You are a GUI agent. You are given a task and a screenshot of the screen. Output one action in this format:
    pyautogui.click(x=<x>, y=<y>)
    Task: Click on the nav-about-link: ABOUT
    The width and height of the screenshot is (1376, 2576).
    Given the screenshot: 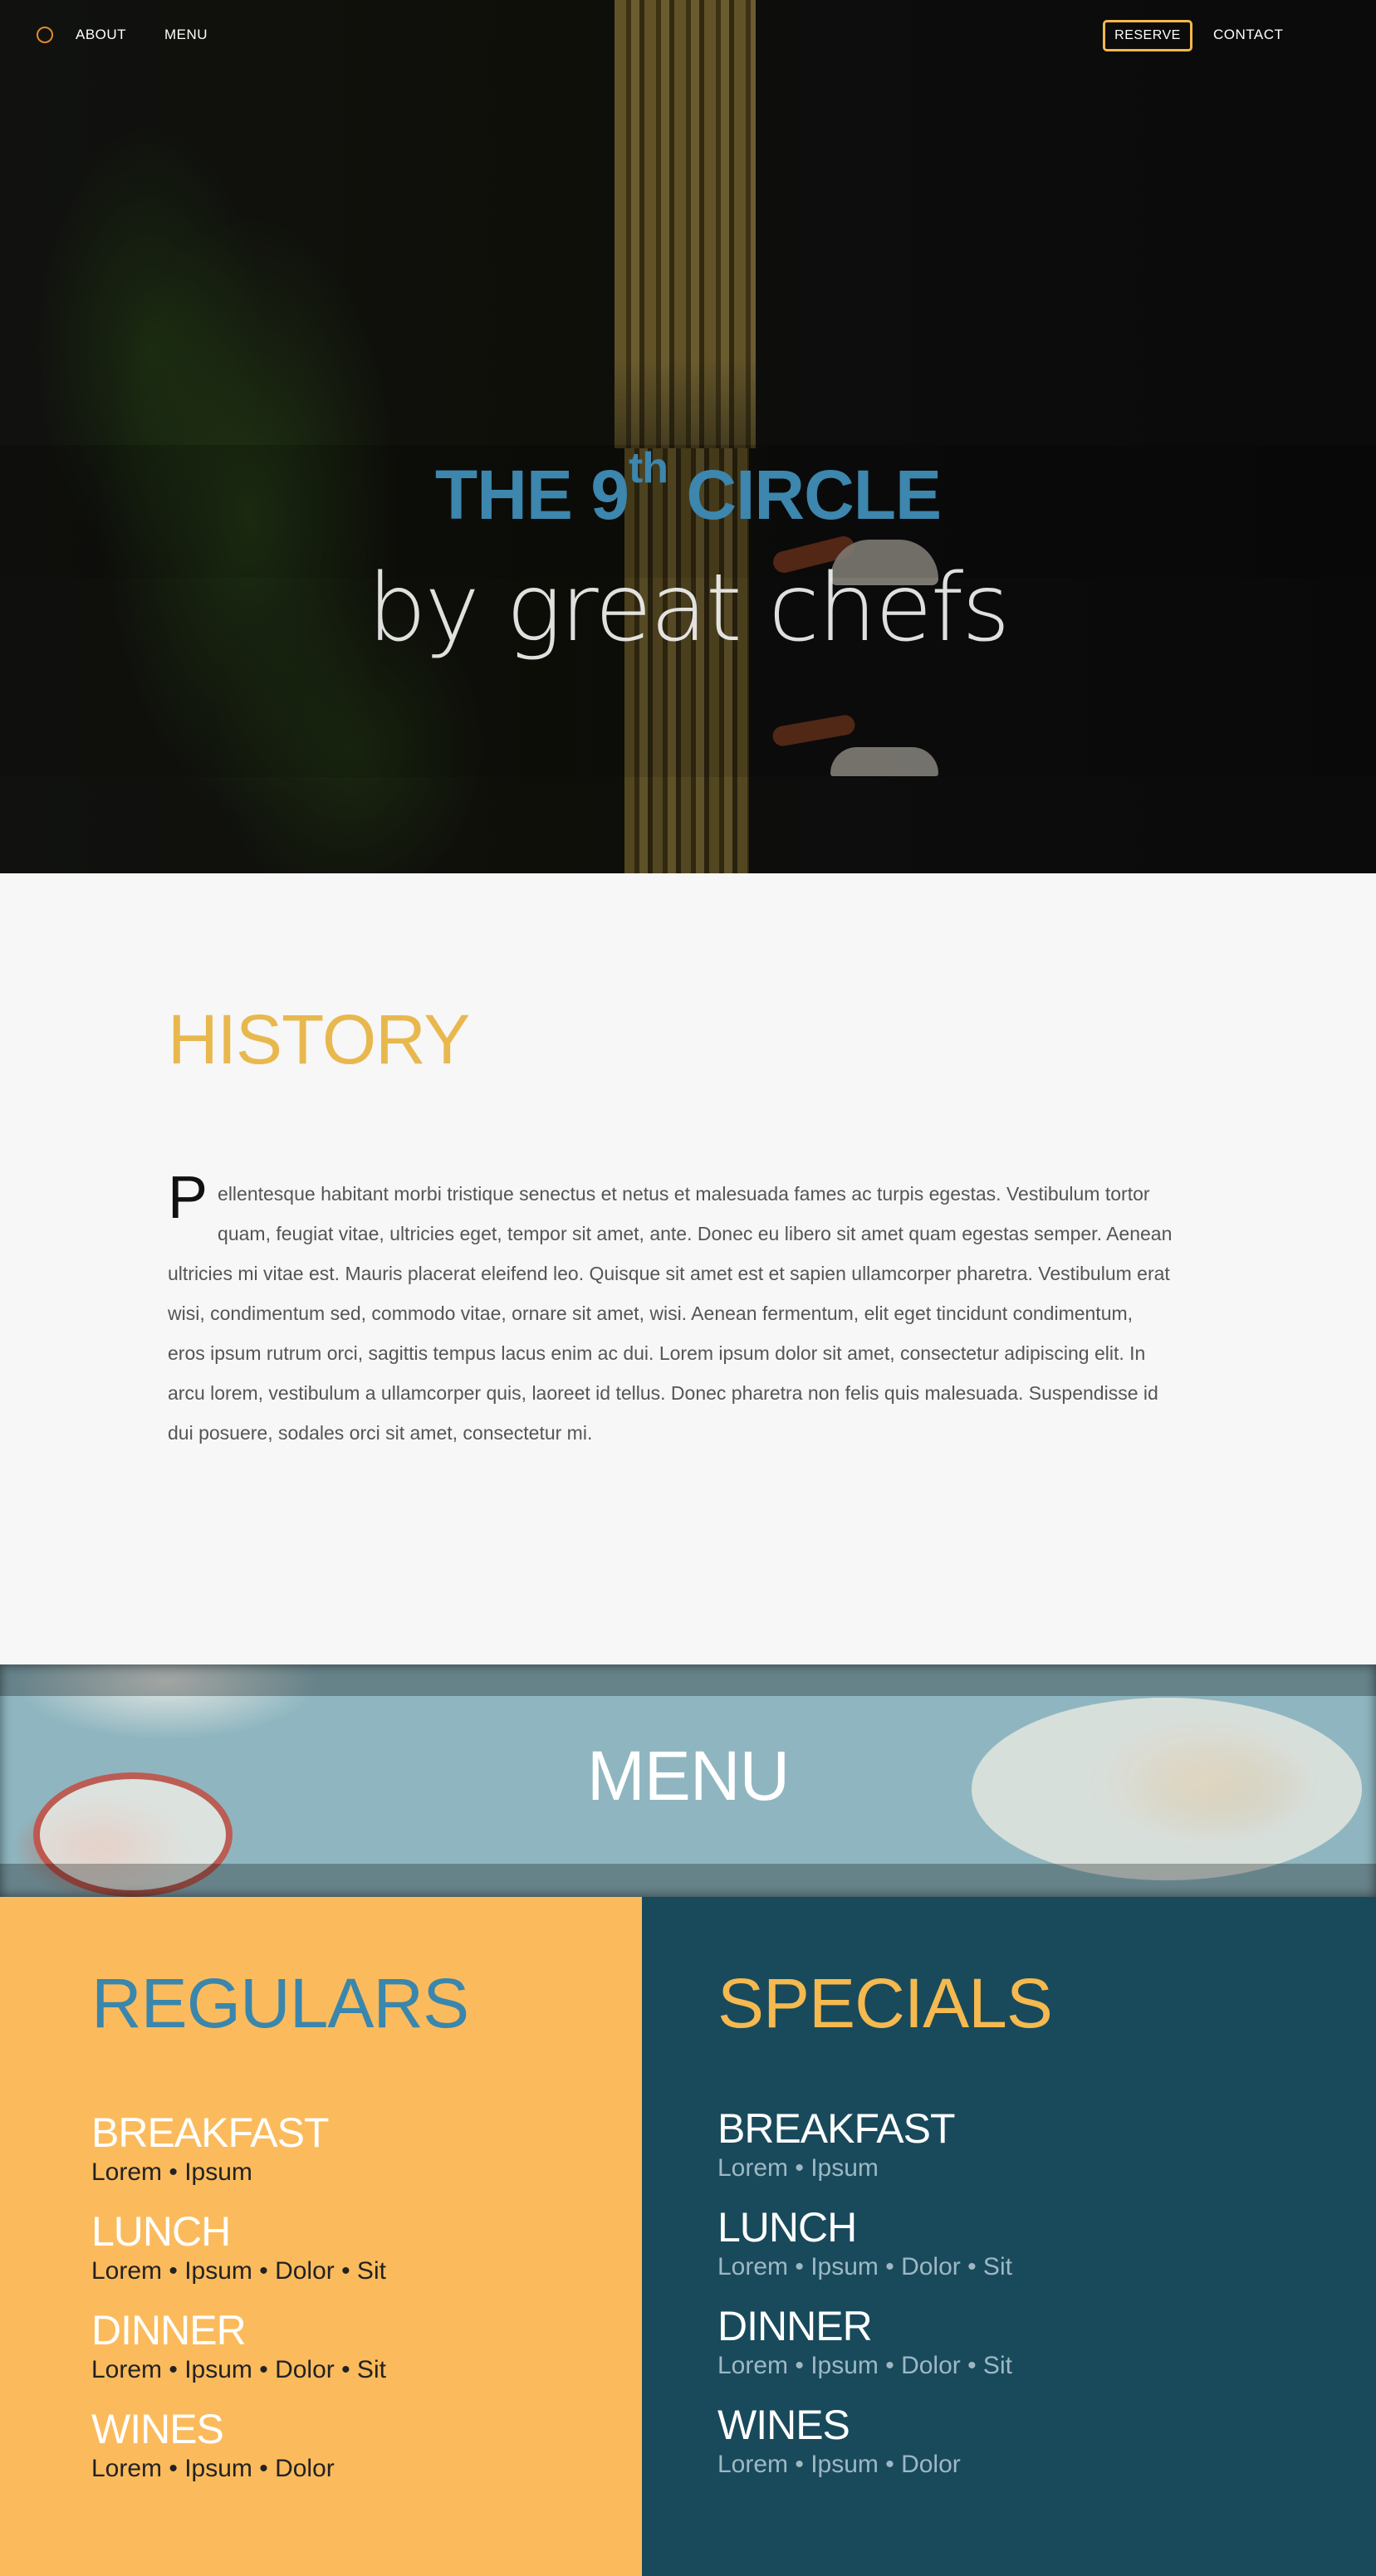 What is the action you would take?
    pyautogui.click(x=101, y=35)
    